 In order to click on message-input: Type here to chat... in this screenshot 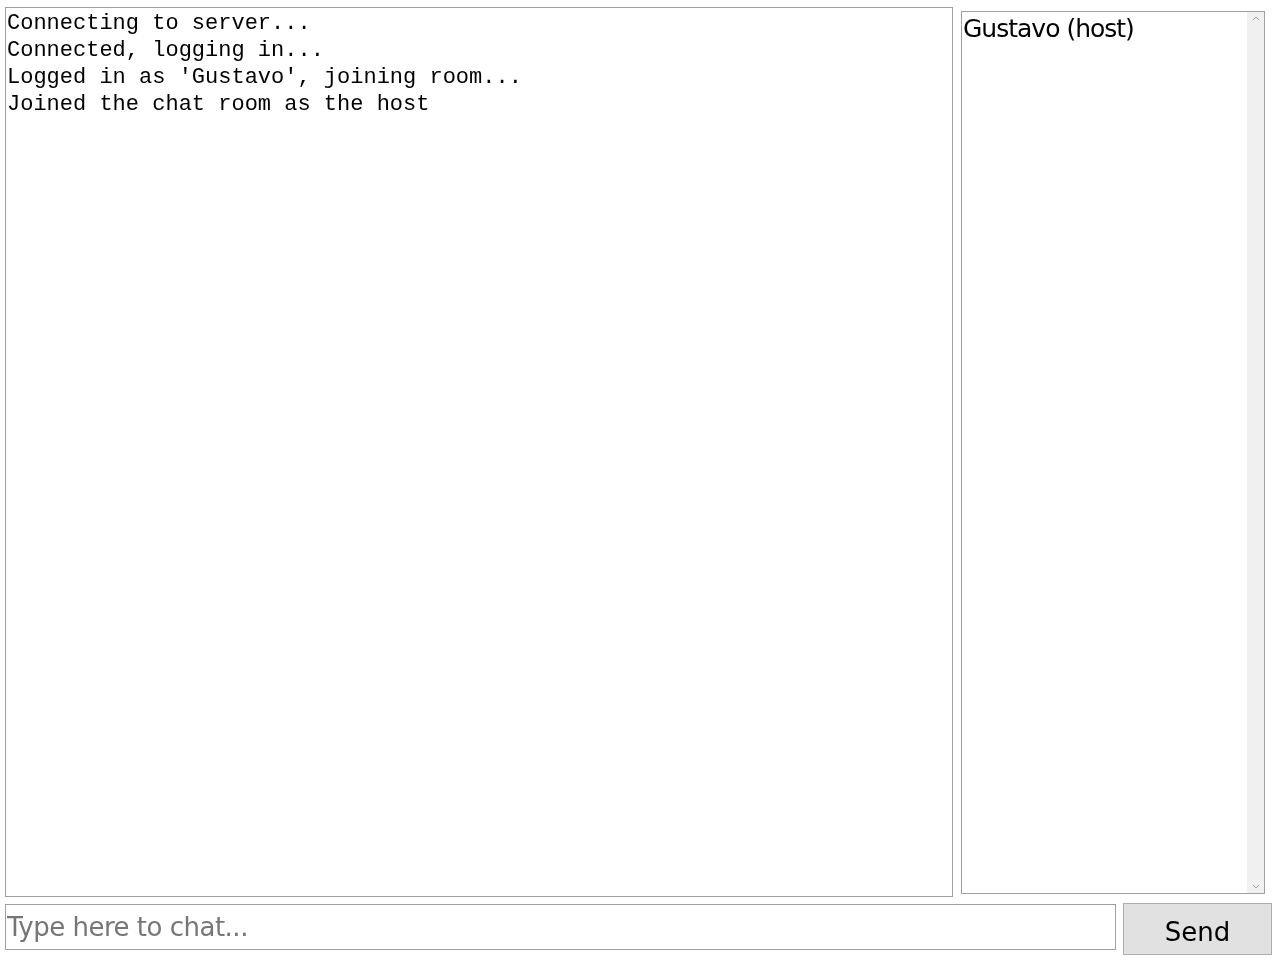, I will do `click(560, 927)`.